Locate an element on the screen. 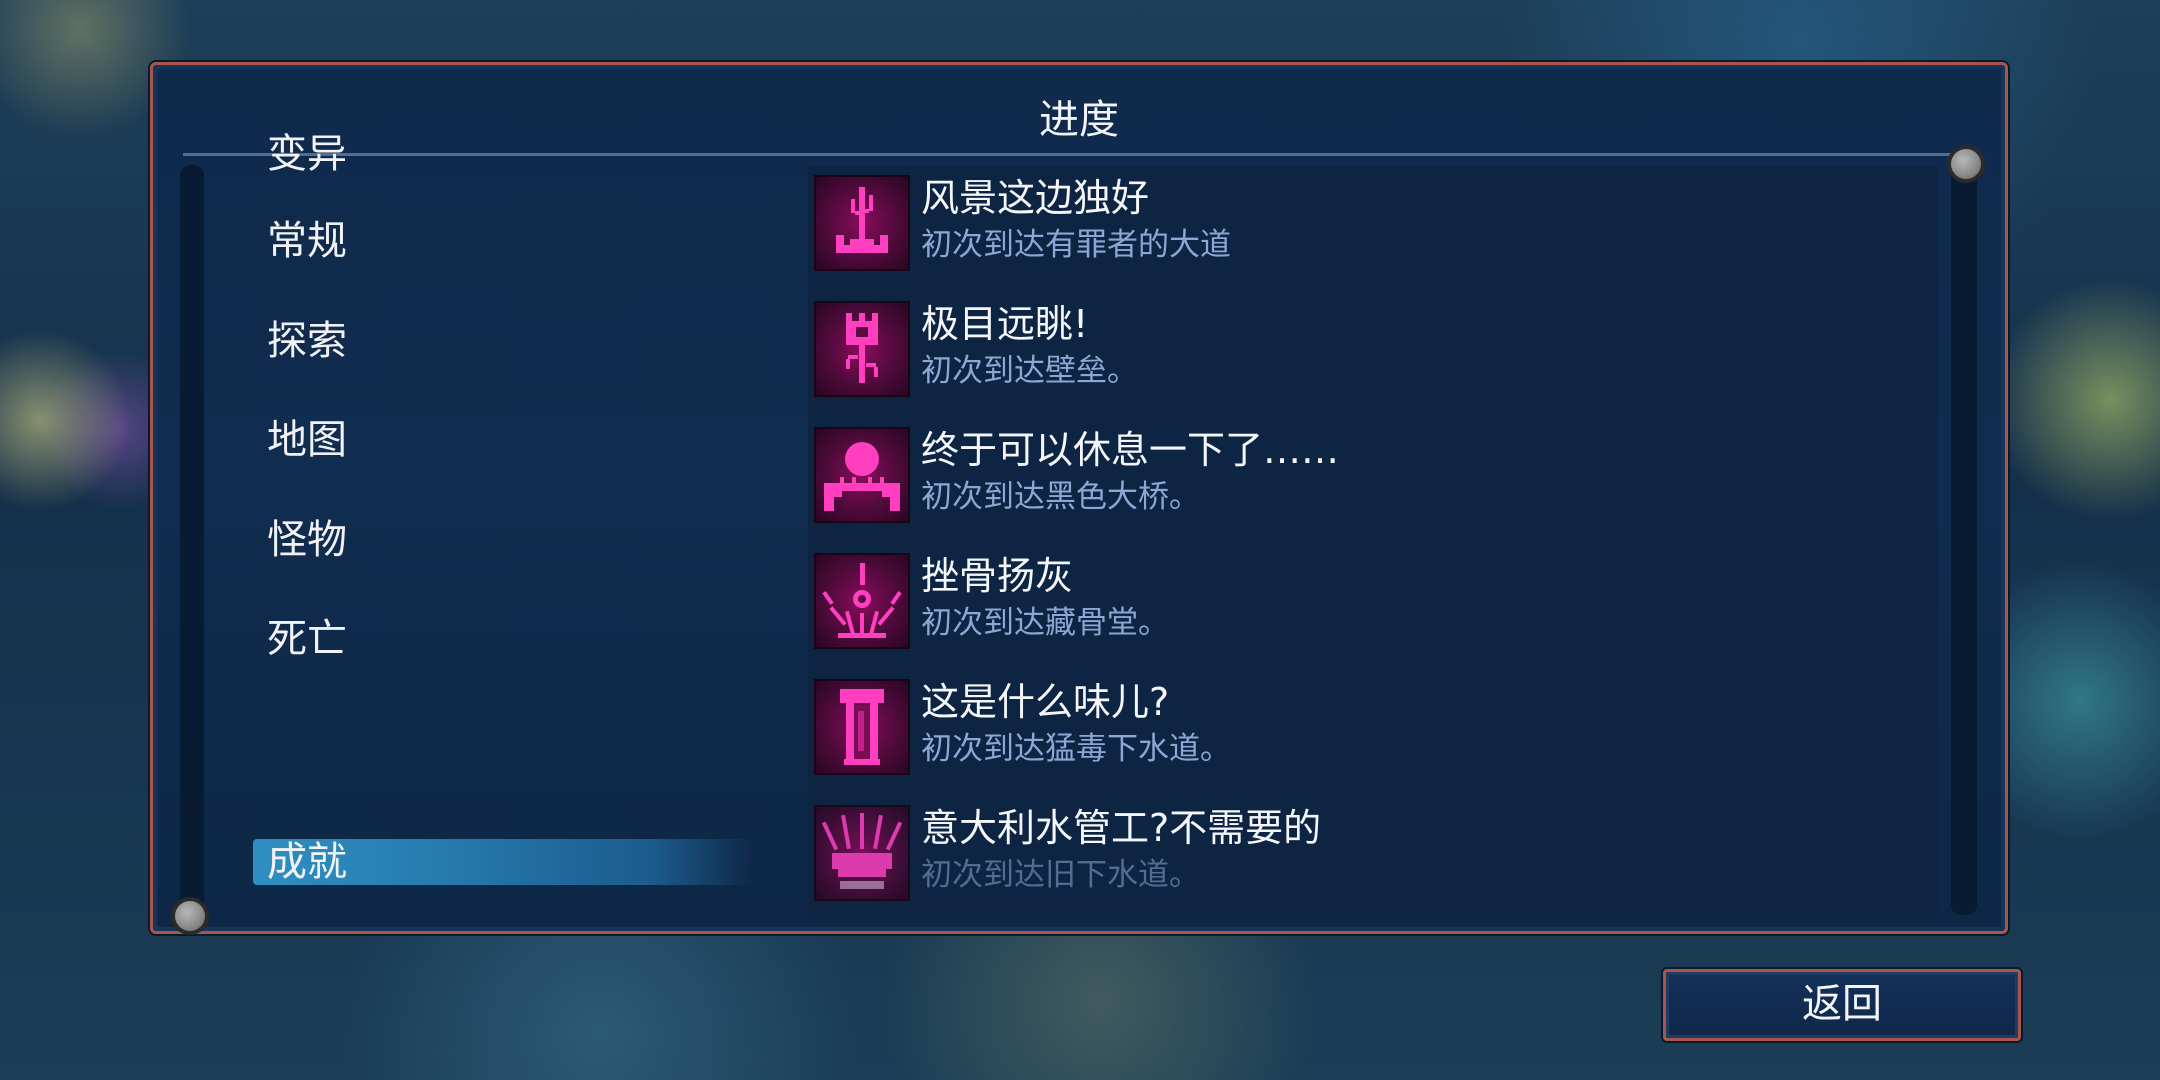 This screenshot has width=2160, height=1080. panel-title: 进度 is located at coordinates (1079, 120).